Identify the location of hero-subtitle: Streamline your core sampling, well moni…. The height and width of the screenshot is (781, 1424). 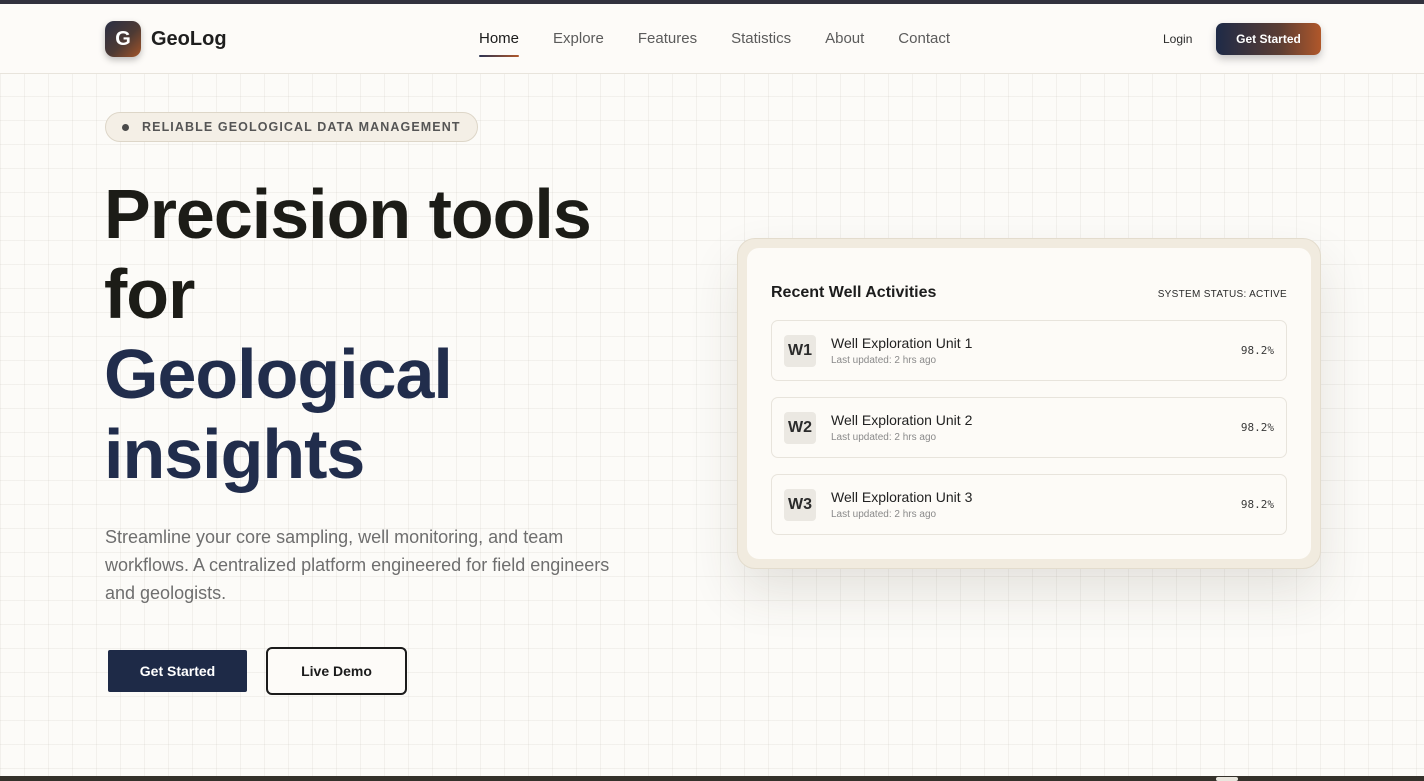
(357, 565).